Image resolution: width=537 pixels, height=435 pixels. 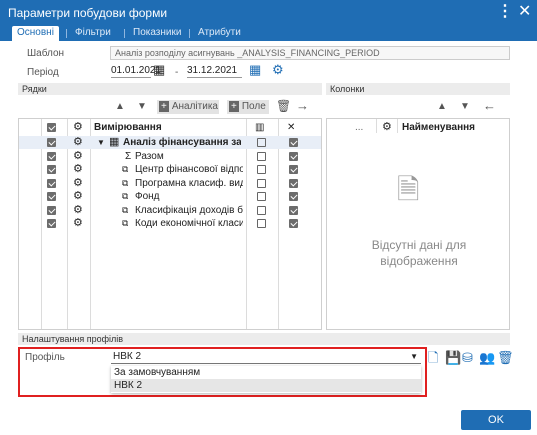 What do you see at coordinates (264, 339) in the screenshot?
I see `profile-section-header: Налаштування профілів` at bounding box center [264, 339].